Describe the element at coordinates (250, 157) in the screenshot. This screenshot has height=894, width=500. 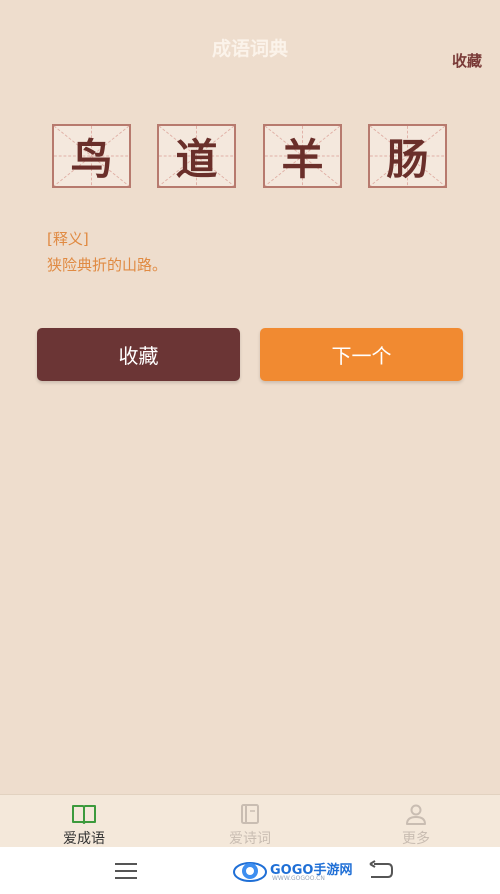
I see `idiom-characters: 鸟 道 羊 肠` at that location.